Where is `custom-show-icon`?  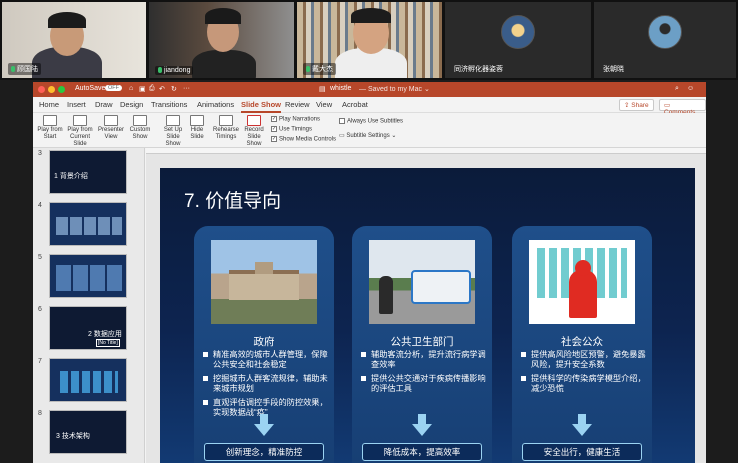 custom-show-icon is located at coordinates (140, 120).